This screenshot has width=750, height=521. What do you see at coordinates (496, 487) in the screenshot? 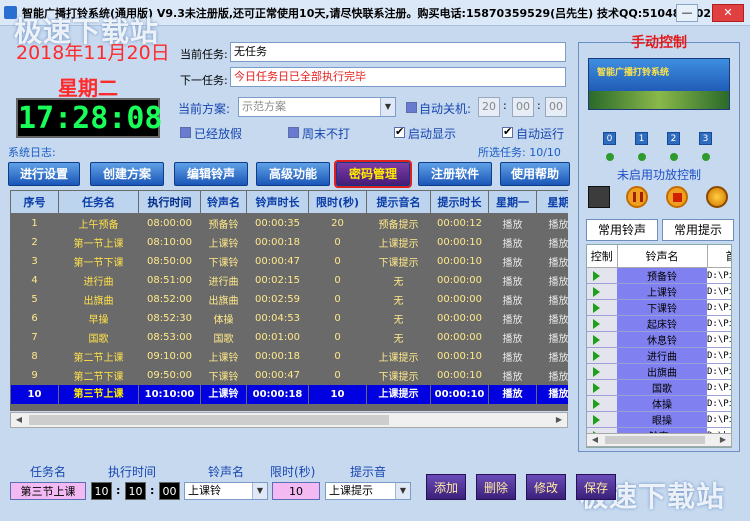
I see `delete-button: 删除` at bounding box center [496, 487].